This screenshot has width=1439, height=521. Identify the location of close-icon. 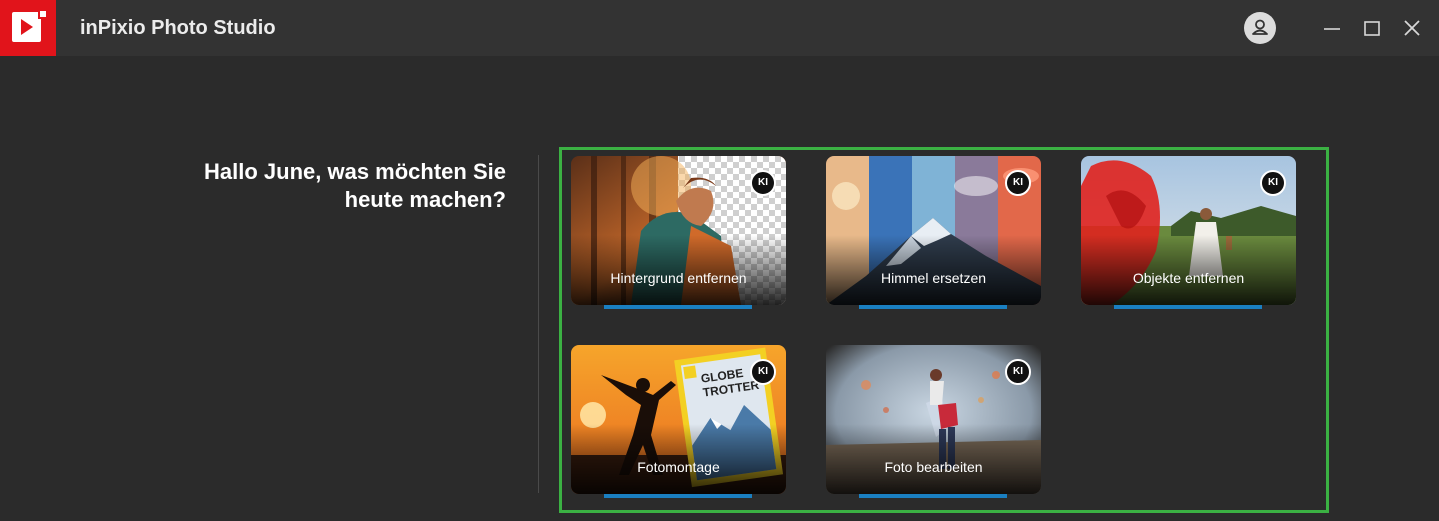
(1412, 28).